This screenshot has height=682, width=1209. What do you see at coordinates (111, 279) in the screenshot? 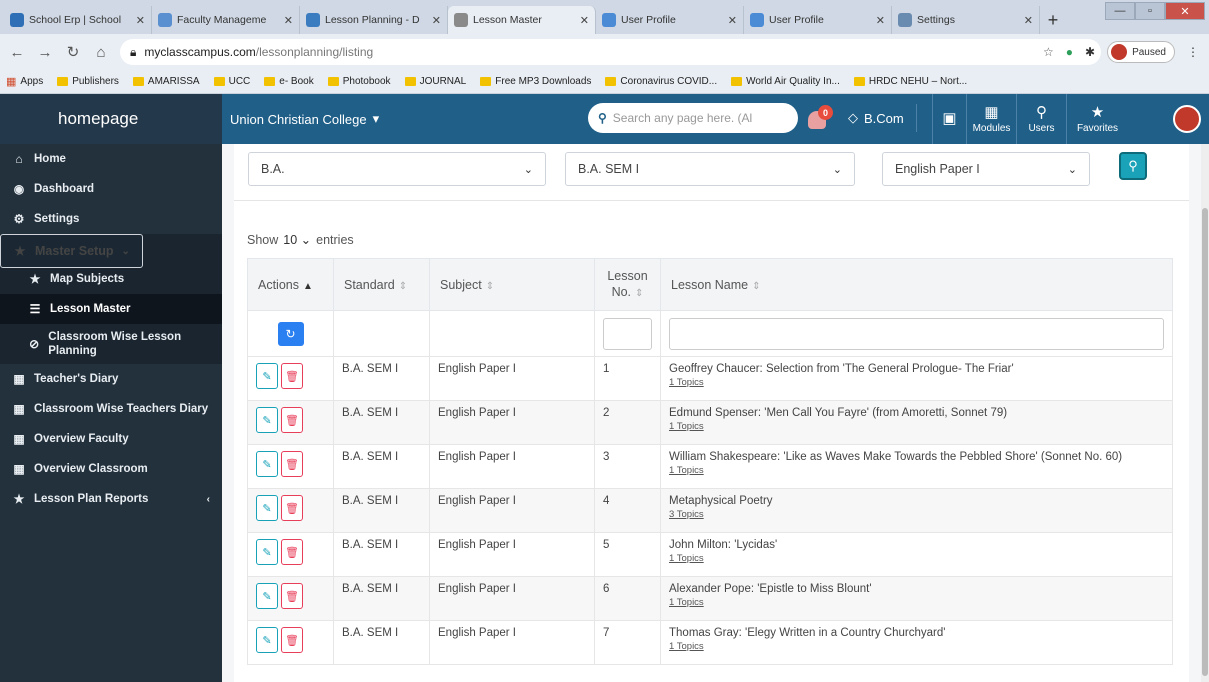
I see `sidebar-item: ★ Map Subjects` at bounding box center [111, 279].